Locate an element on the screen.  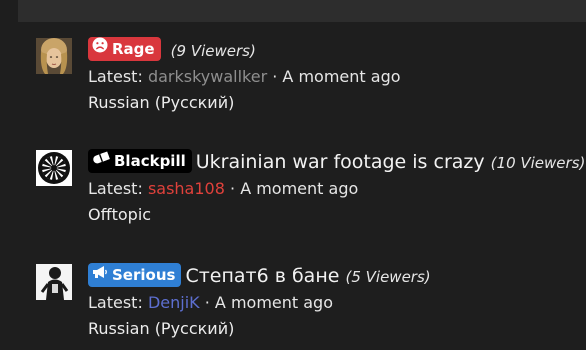
megaphone-icon is located at coordinates (100, 274).